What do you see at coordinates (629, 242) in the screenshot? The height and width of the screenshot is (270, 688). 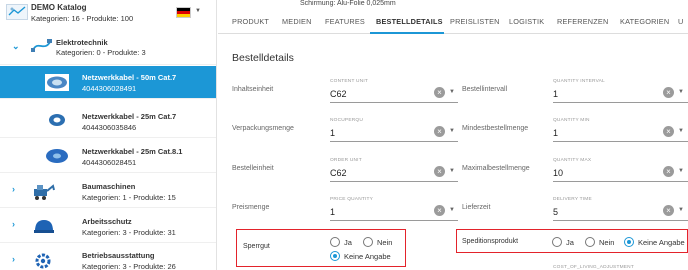 I see `spedition-keine-angabe-radio` at bounding box center [629, 242].